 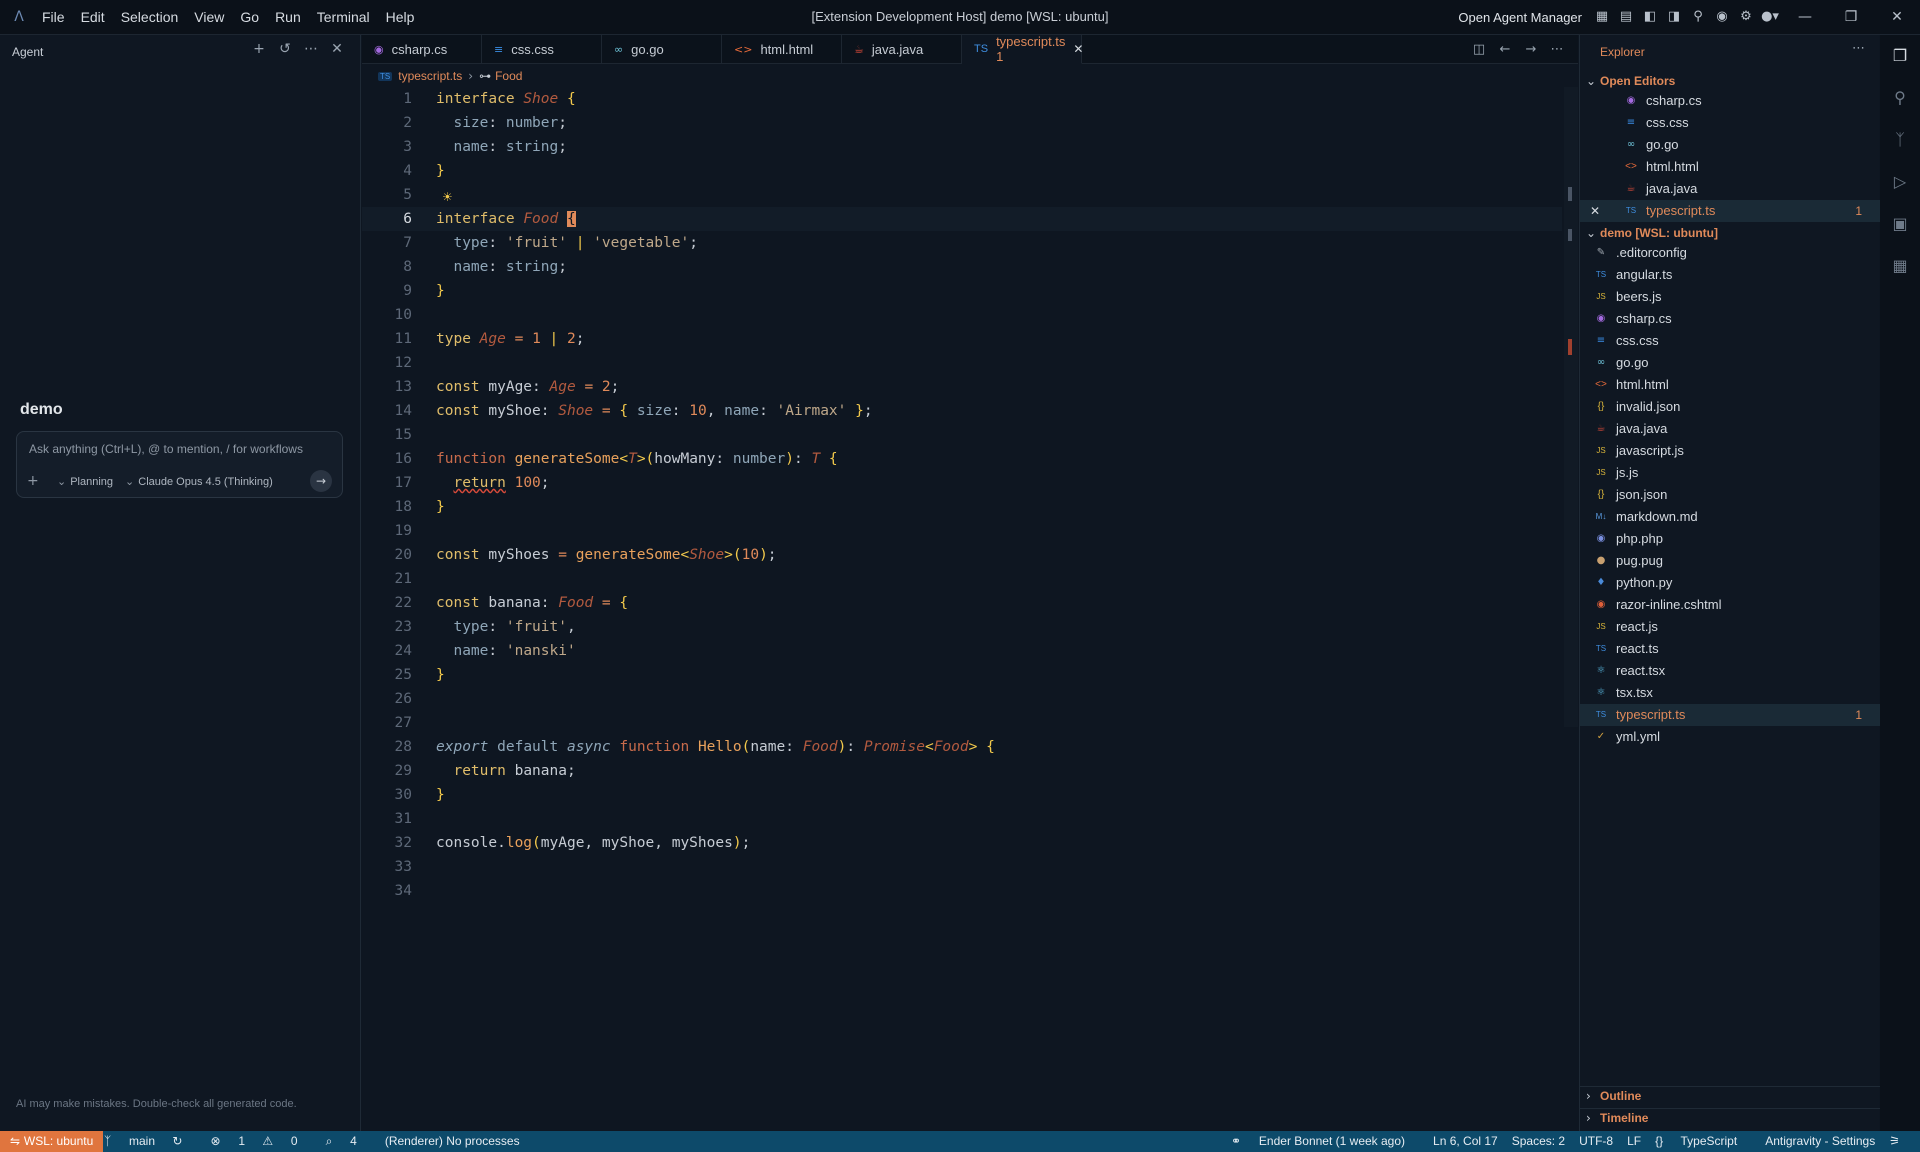 What do you see at coordinates (259, 49) in the screenshot?
I see `new-conversation-icon: +` at bounding box center [259, 49].